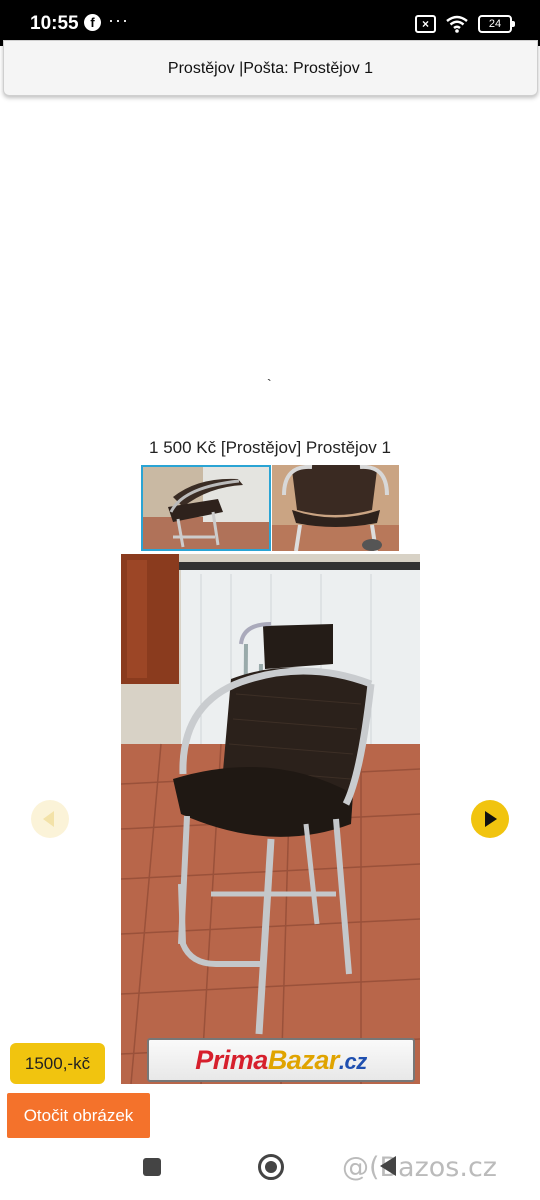 This screenshot has height=1200, width=540. What do you see at coordinates (425, 24) in the screenshot?
I see `sim-off-icon: ×` at bounding box center [425, 24].